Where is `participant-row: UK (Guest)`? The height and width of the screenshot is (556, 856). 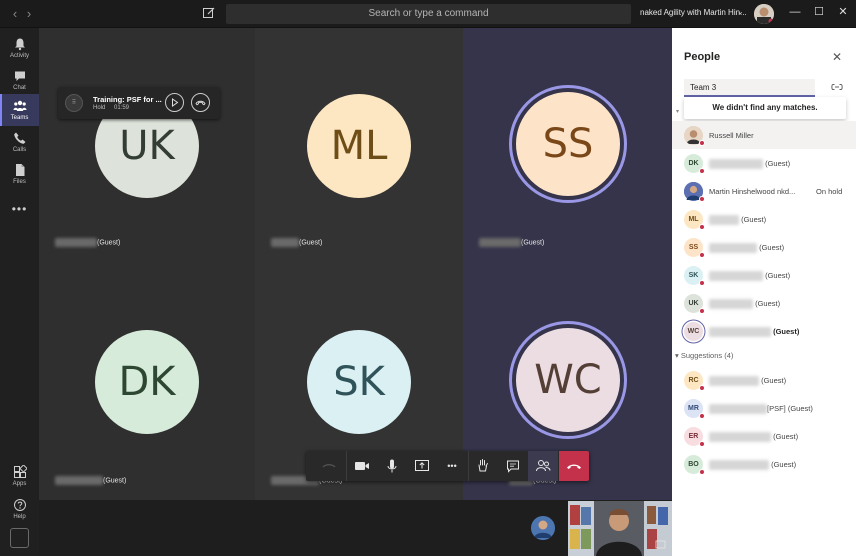
participant-row: UK (Guest) is located at coordinates (764, 303).